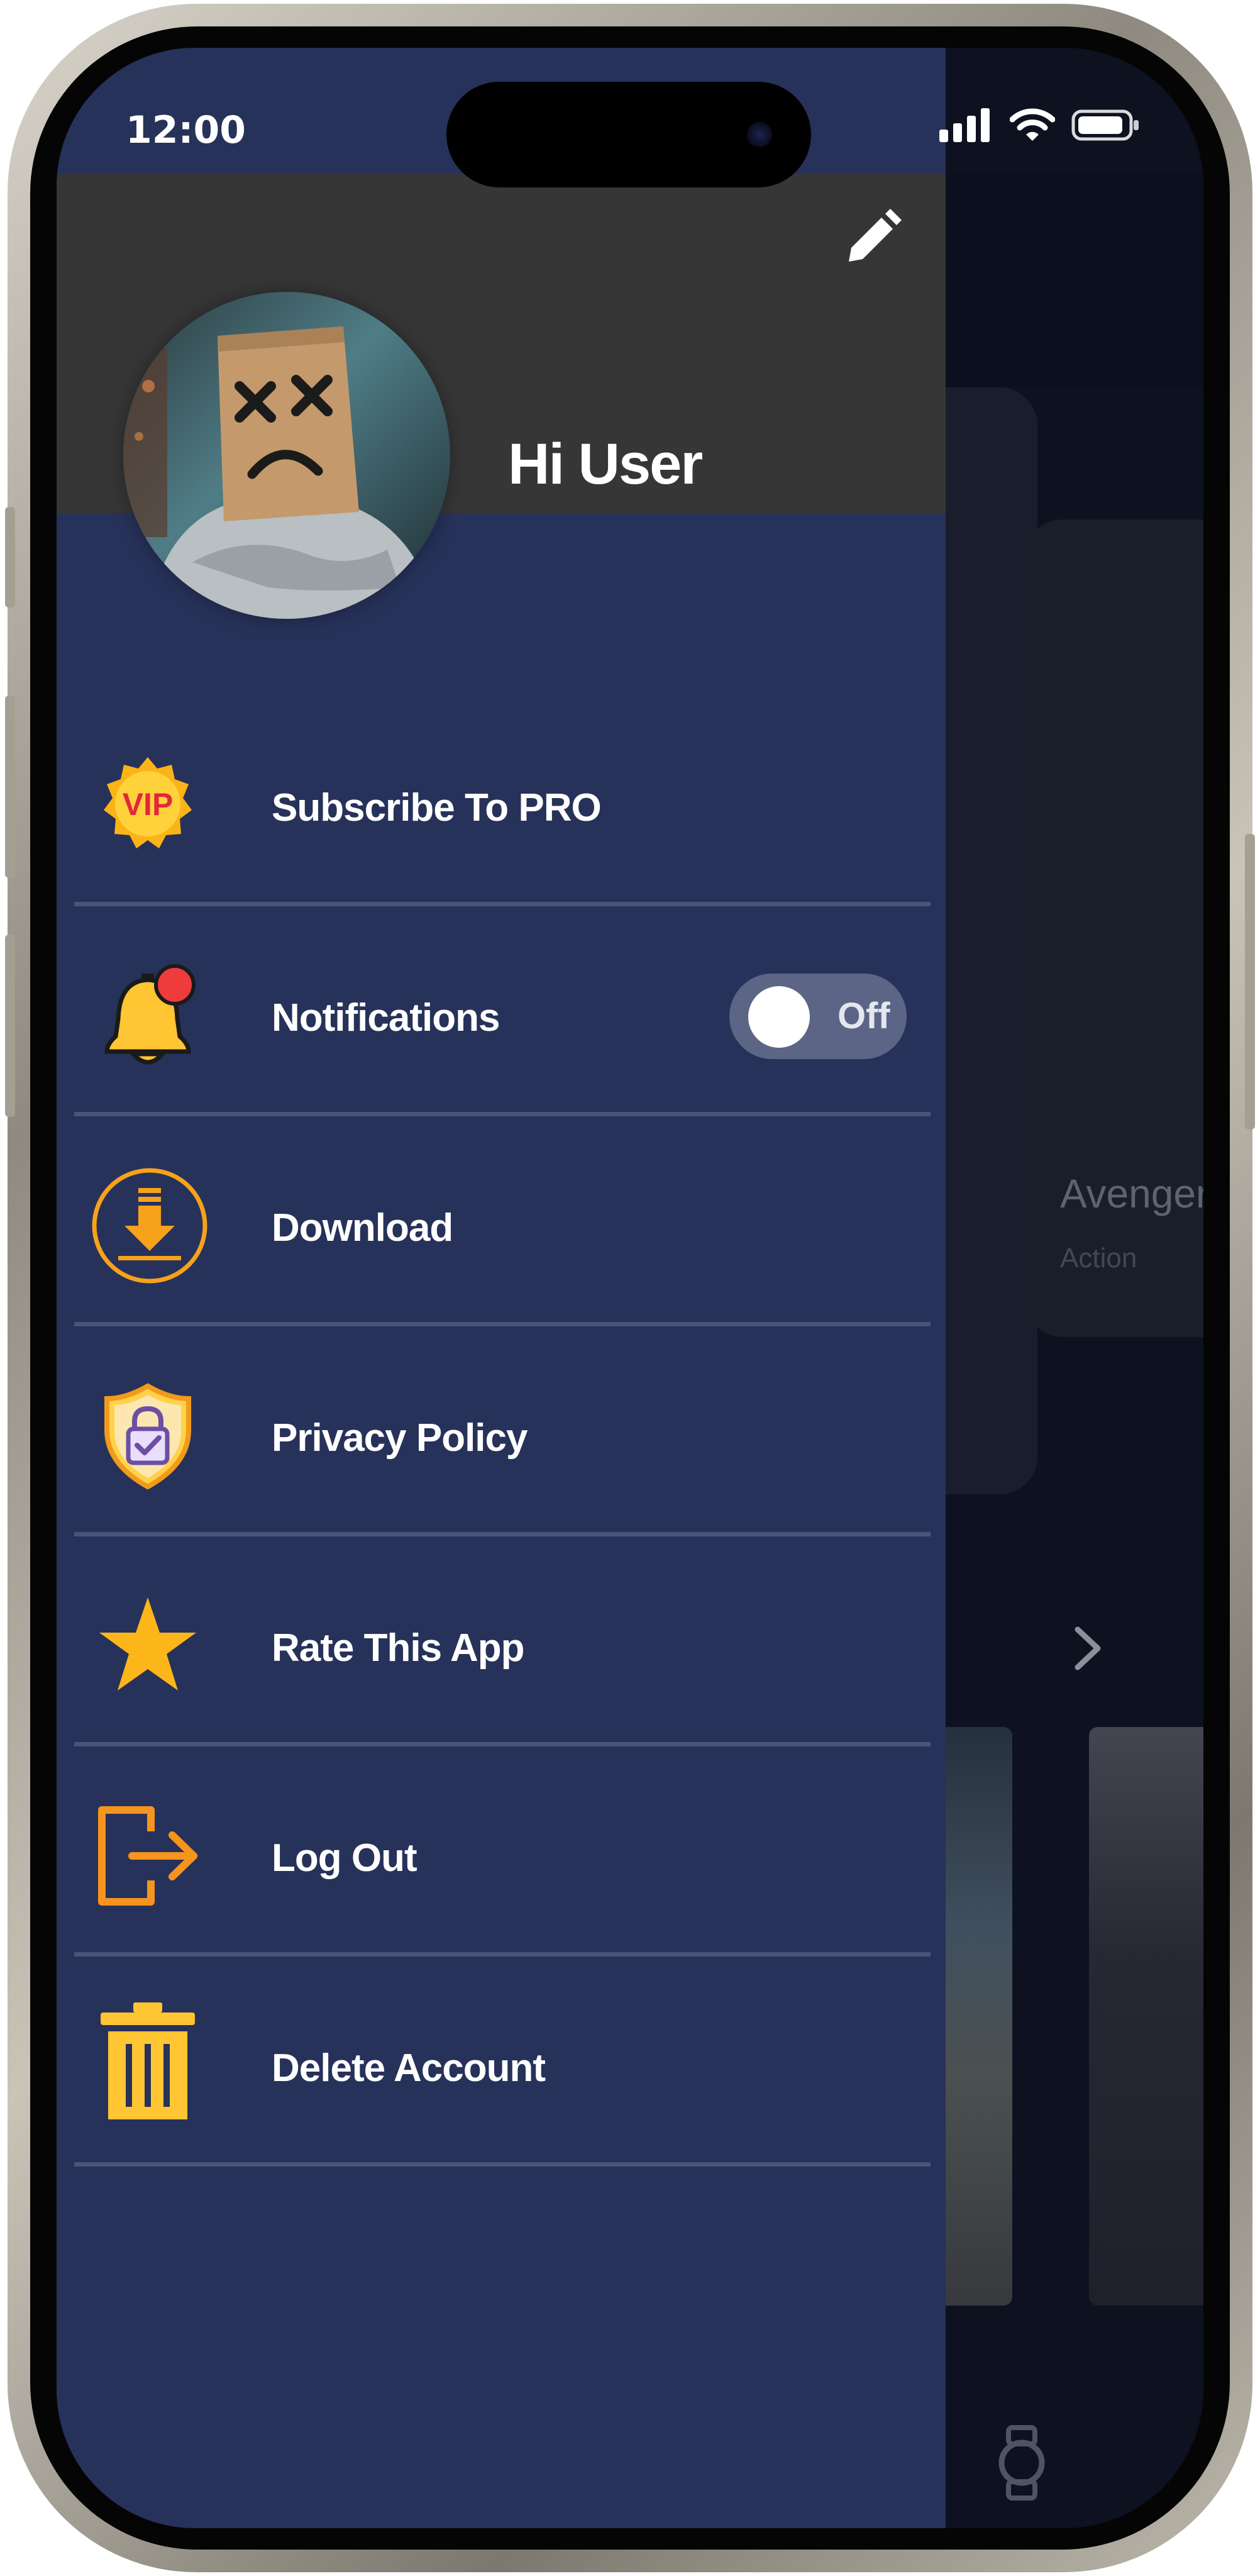 The image size is (1260, 2576). What do you see at coordinates (386, 1018) in the screenshot?
I see `menu-item-label: Notifications` at bounding box center [386, 1018].